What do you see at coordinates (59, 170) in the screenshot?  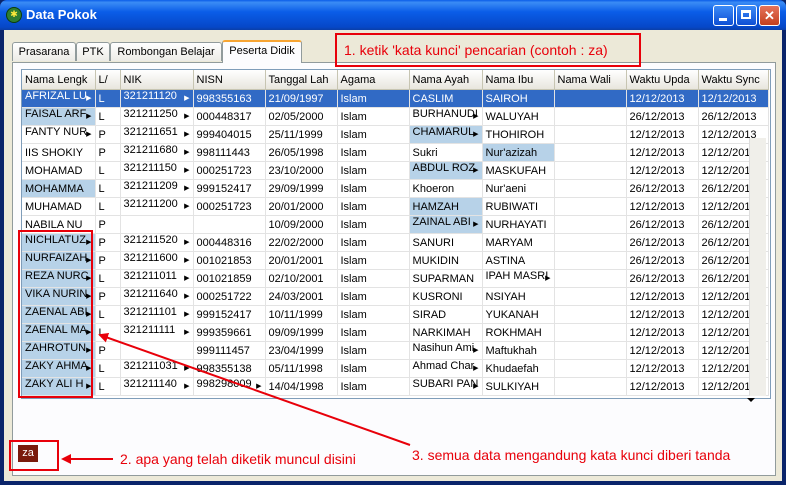 I see `table-cell: MOHAMAD` at bounding box center [59, 170].